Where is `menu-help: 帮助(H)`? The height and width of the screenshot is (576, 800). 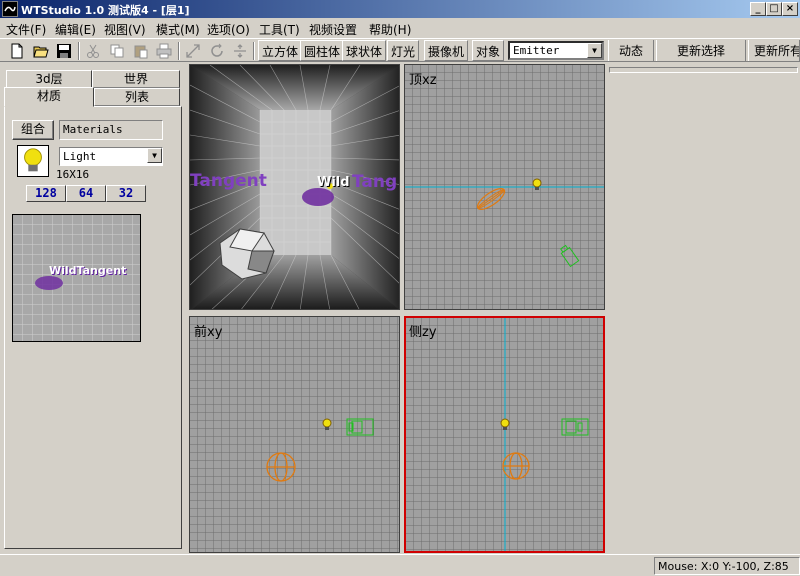
menu-help: 帮助(H) is located at coordinates (390, 29).